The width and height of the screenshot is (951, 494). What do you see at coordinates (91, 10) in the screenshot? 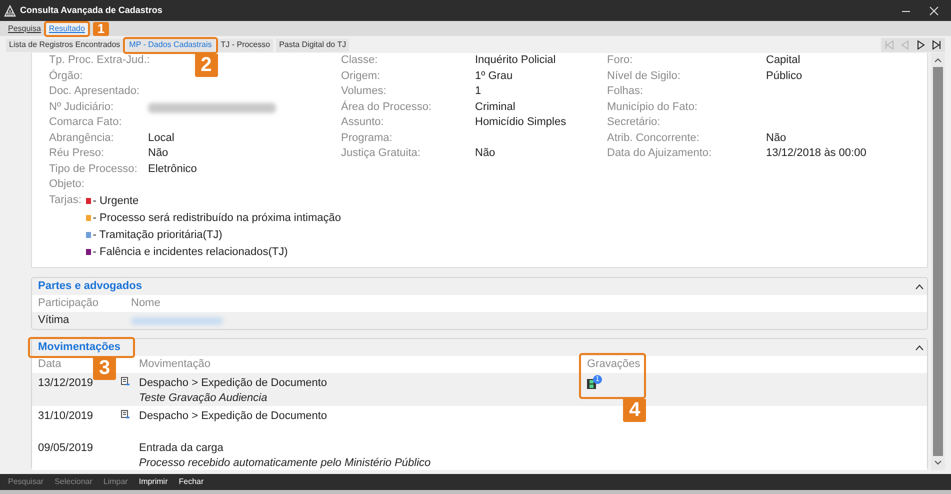
I see `window-title: Consulta Avançada de Cadastros` at bounding box center [91, 10].